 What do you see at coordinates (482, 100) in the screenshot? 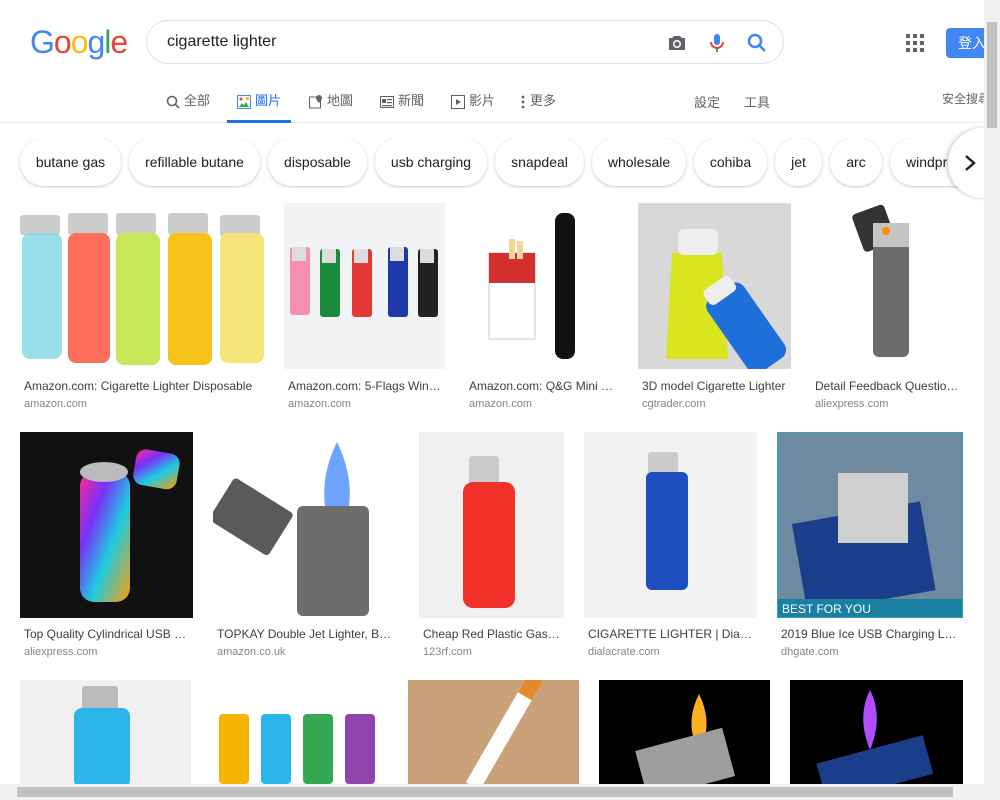
I see `tab-label: 影片` at bounding box center [482, 100].